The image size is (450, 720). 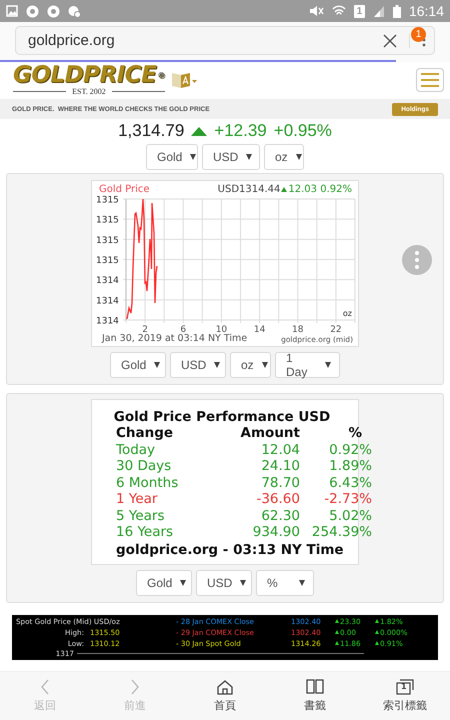 I want to click on dropdown: 1 Day, so click(x=307, y=365).